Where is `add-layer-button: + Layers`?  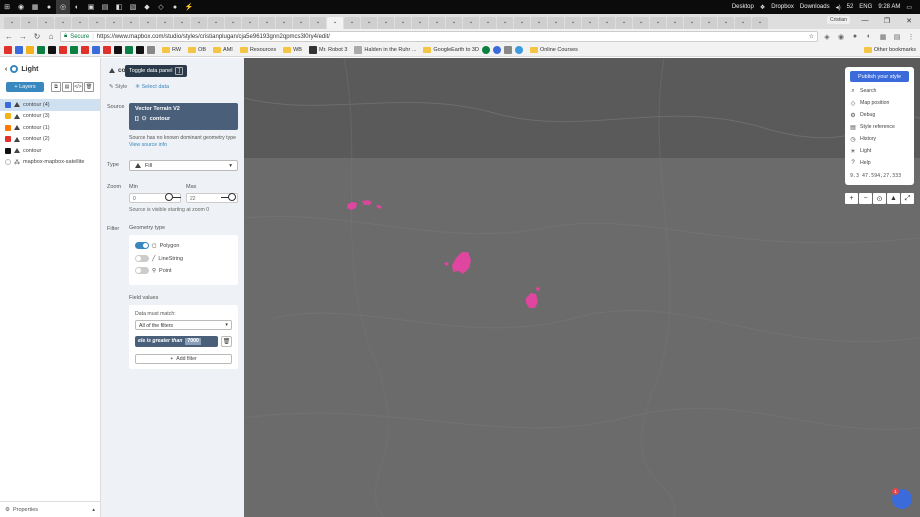
add-layer-button: + Layers is located at coordinates (25, 87).